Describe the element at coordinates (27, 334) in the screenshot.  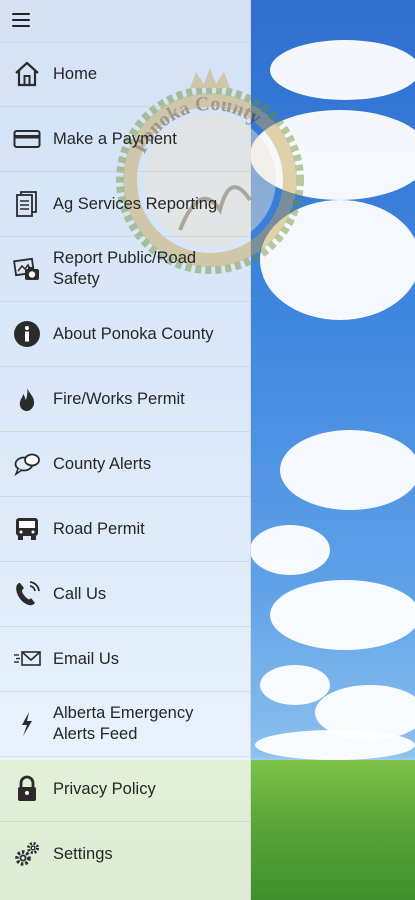
I see `info-icon` at that location.